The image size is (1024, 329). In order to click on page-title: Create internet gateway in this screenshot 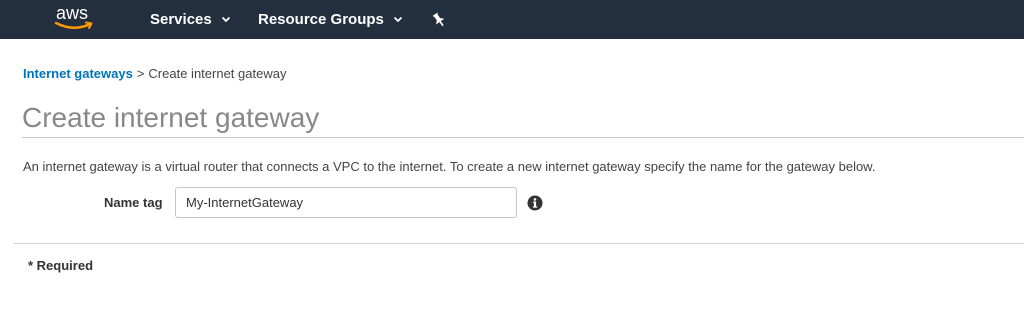, I will do `click(171, 117)`.